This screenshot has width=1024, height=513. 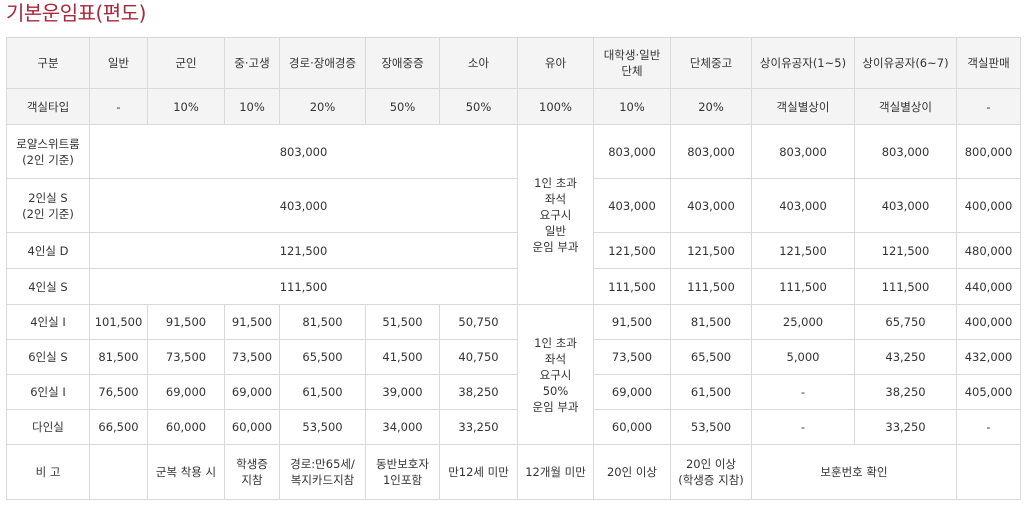 I want to click on group-fare: 803,000, so click(x=711, y=151).